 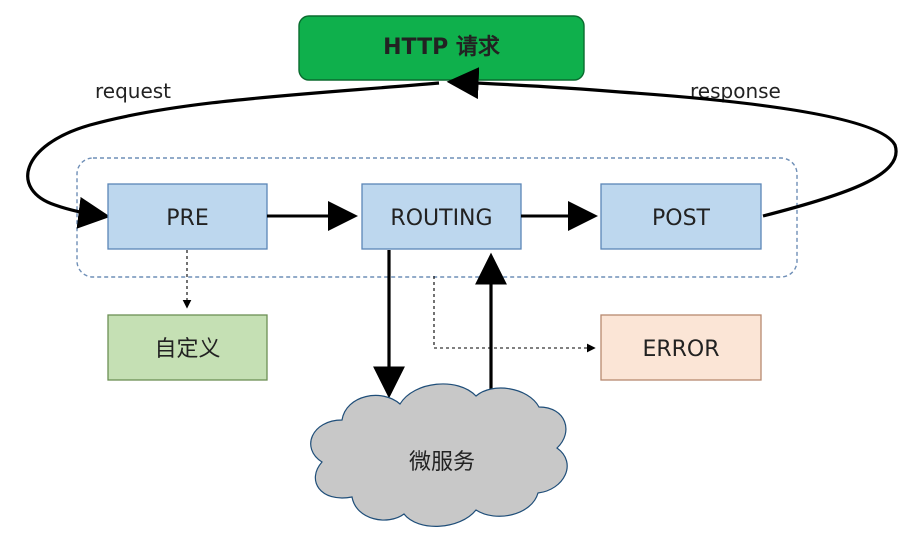 I want to click on error-filter-node: ERROR, so click(x=681, y=347).